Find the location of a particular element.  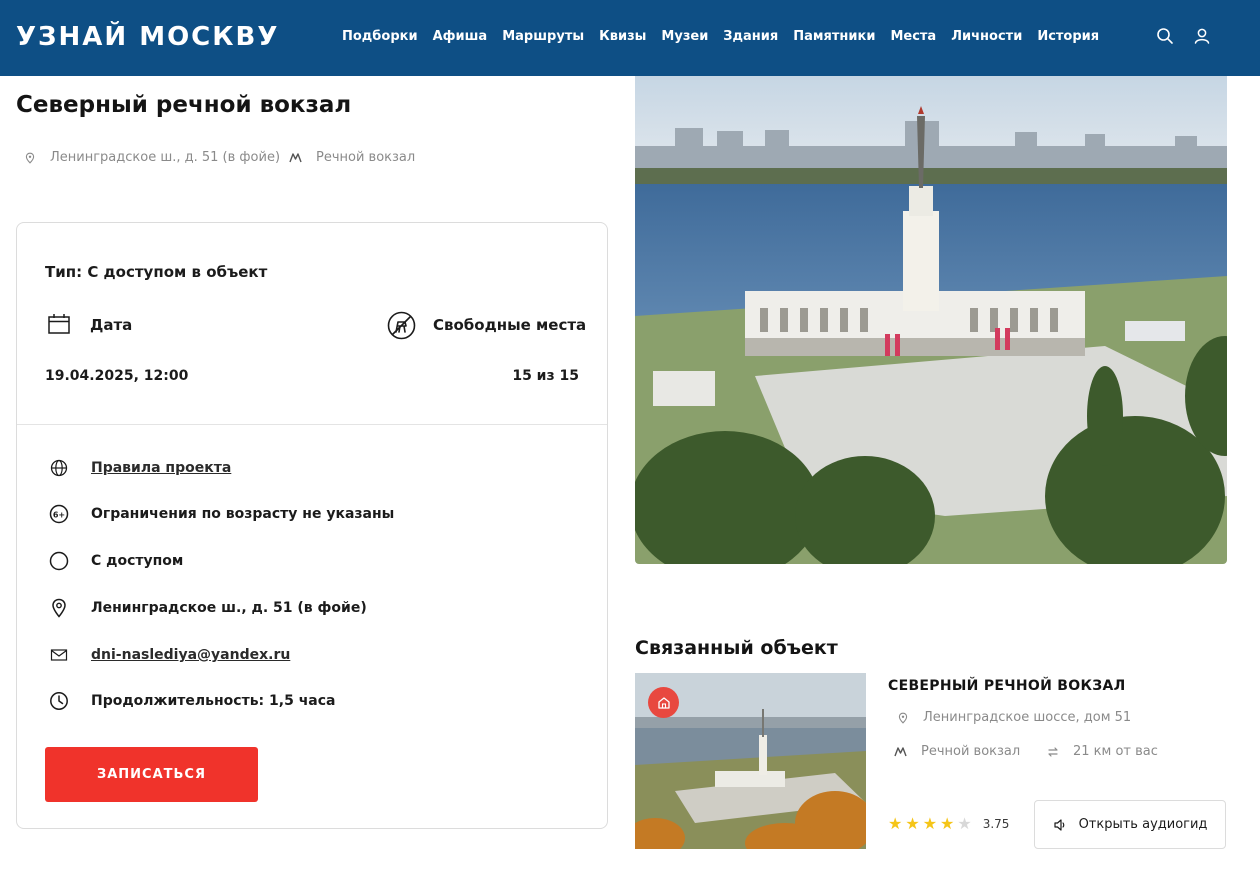

related-metro-meta: Речной вокзал is located at coordinates (957, 751).